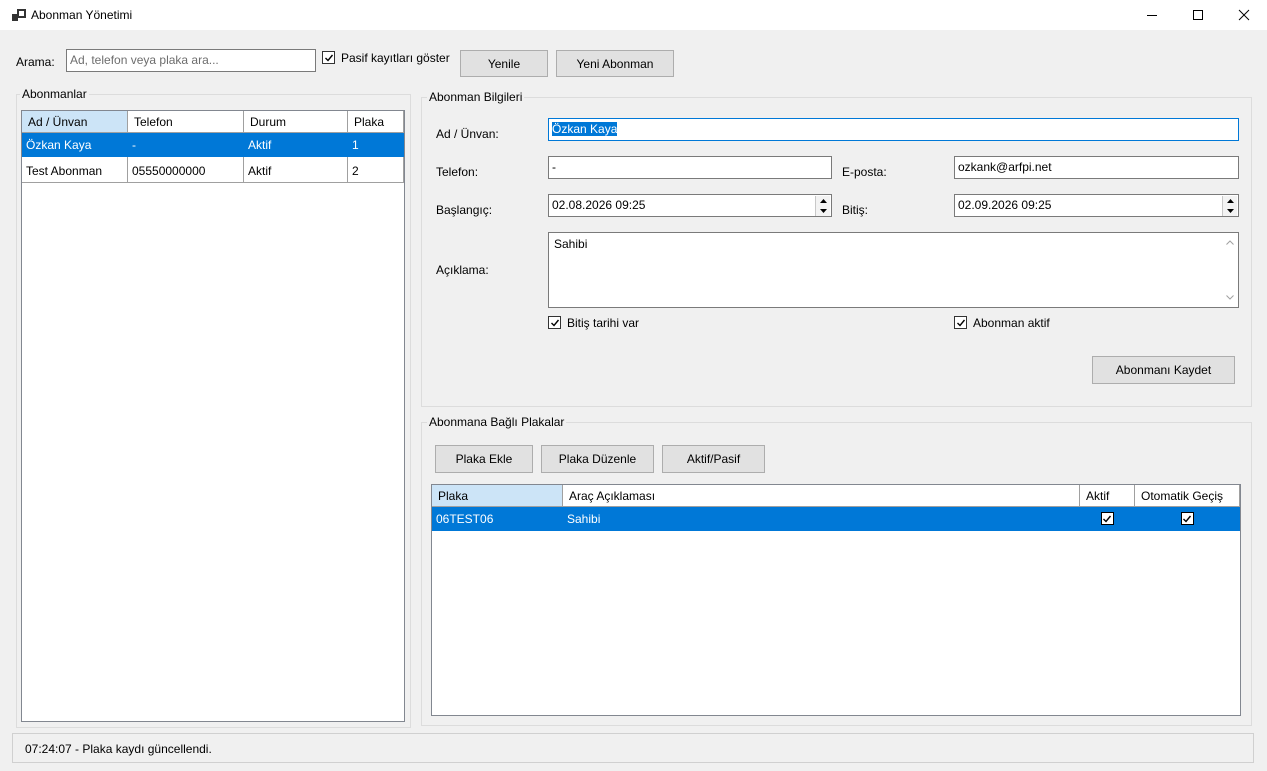 Image resolution: width=1267 pixels, height=771 pixels. Describe the element at coordinates (690, 167) in the screenshot. I see `phone-input: -` at that location.